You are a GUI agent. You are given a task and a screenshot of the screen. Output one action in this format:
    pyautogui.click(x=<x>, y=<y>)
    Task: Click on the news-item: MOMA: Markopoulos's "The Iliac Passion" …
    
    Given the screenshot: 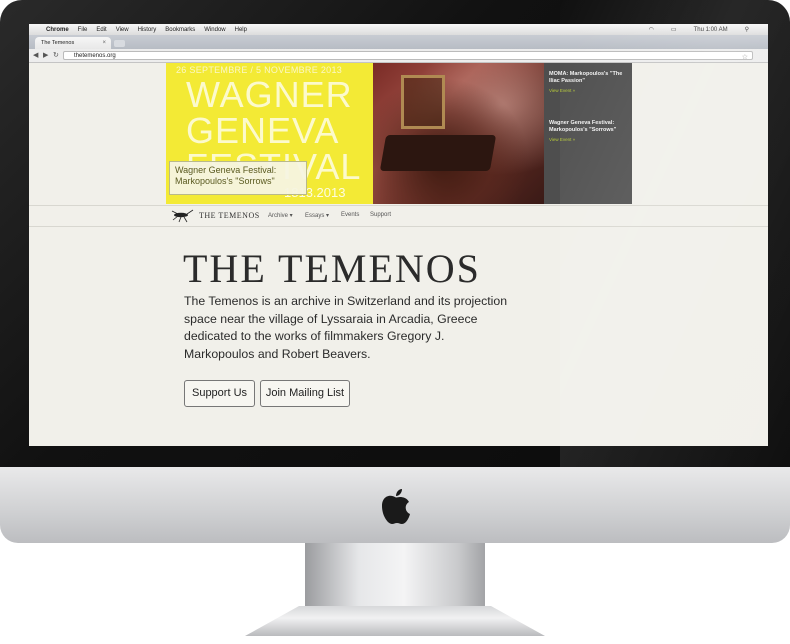 What is the action you would take?
    pyautogui.click(x=590, y=82)
    